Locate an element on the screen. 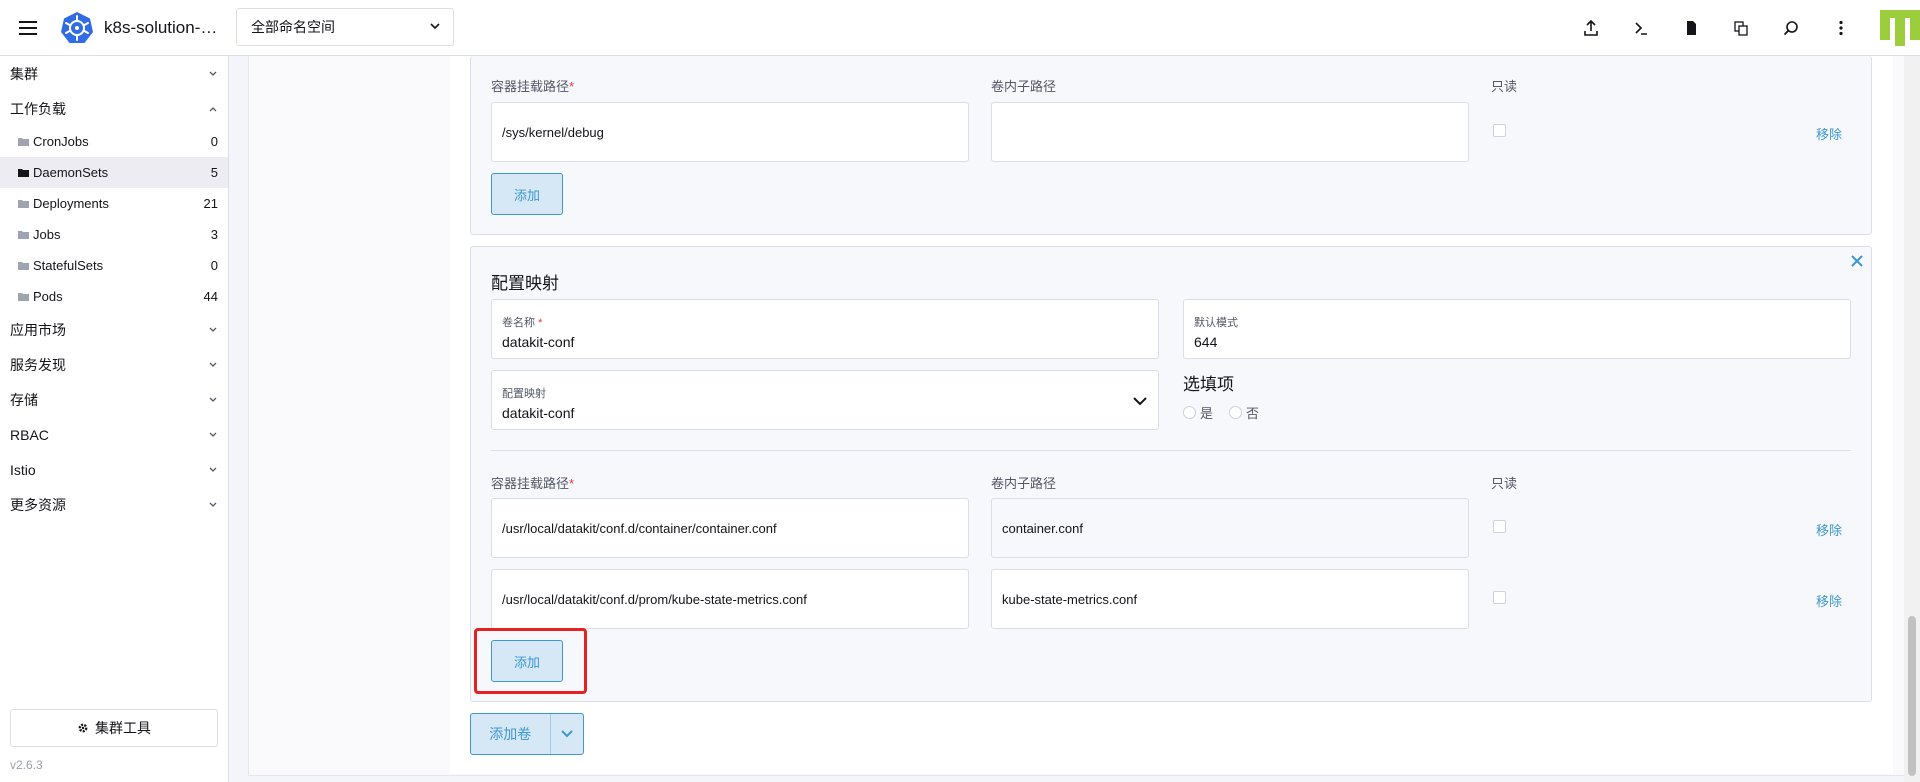 This screenshot has width=1920, height=782. volume-type-title: 配置映射 is located at coordinates (525, 283).